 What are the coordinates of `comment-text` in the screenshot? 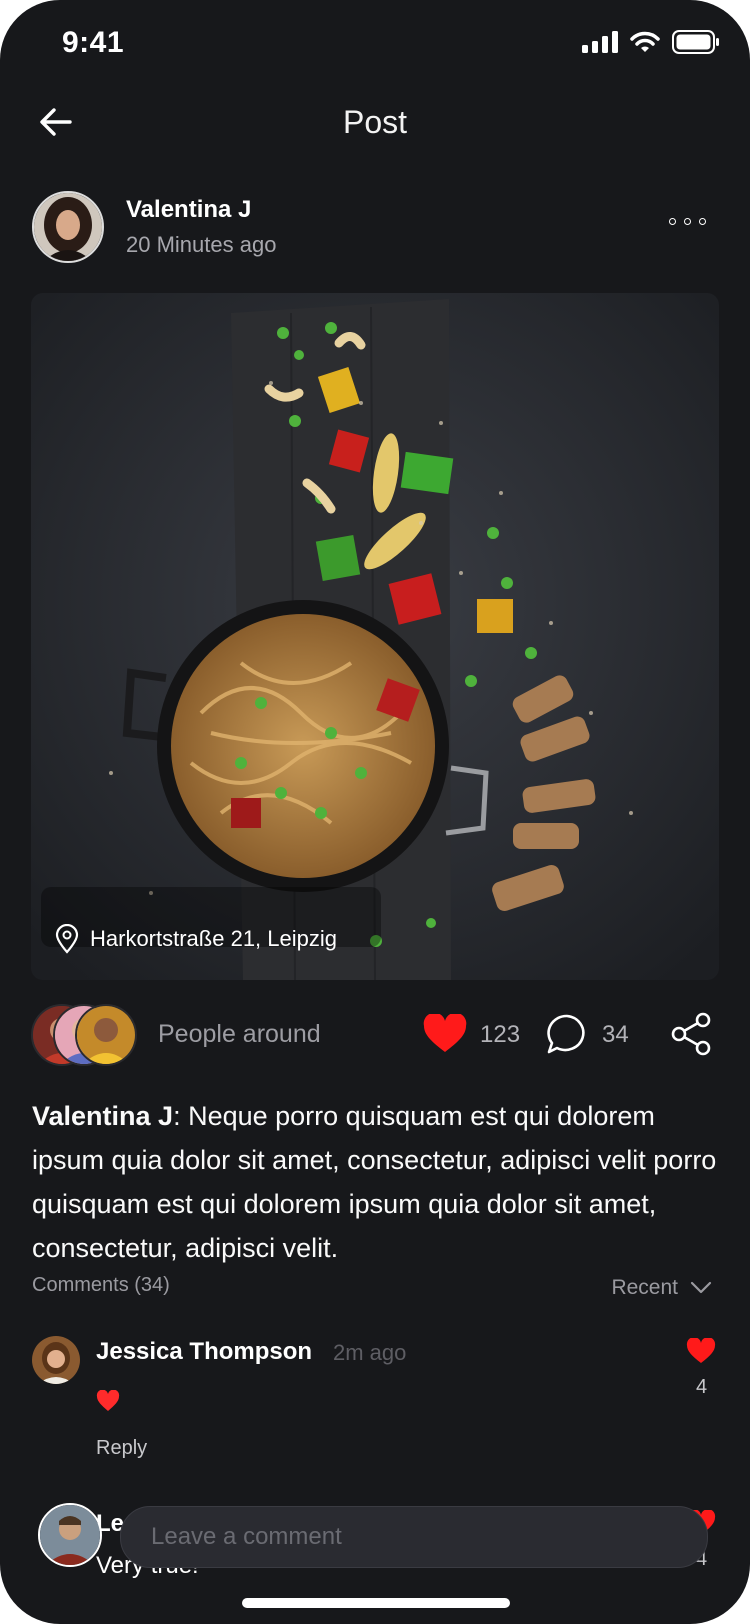 It's located at (108, 1403).